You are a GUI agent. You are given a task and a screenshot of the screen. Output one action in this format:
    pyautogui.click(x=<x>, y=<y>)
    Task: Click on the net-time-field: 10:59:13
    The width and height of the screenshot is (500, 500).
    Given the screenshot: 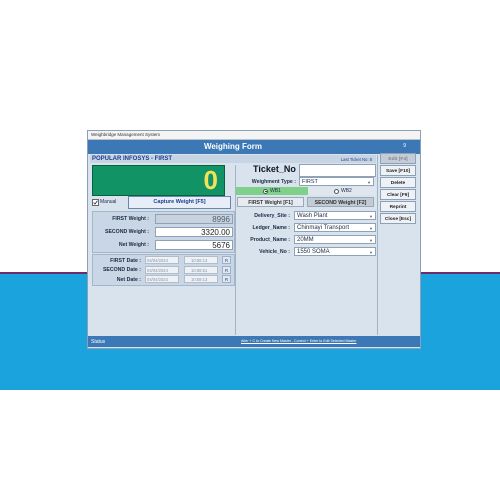 What is the action you would take?
    pyautogui.click(x=201, y=279)
    